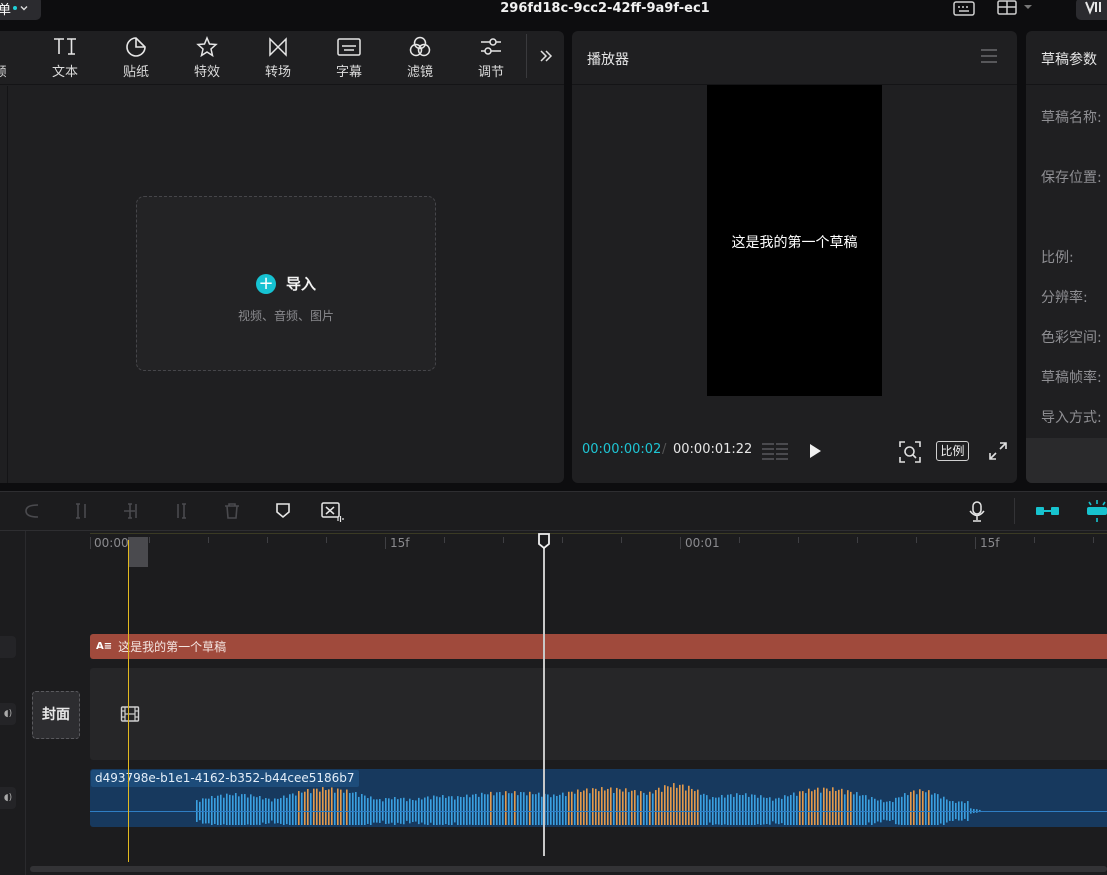 The image size is (1107, 875). Describe the element at coordinates (1048, 511) in the screenshot. I see `link-clips-icon` at that location.